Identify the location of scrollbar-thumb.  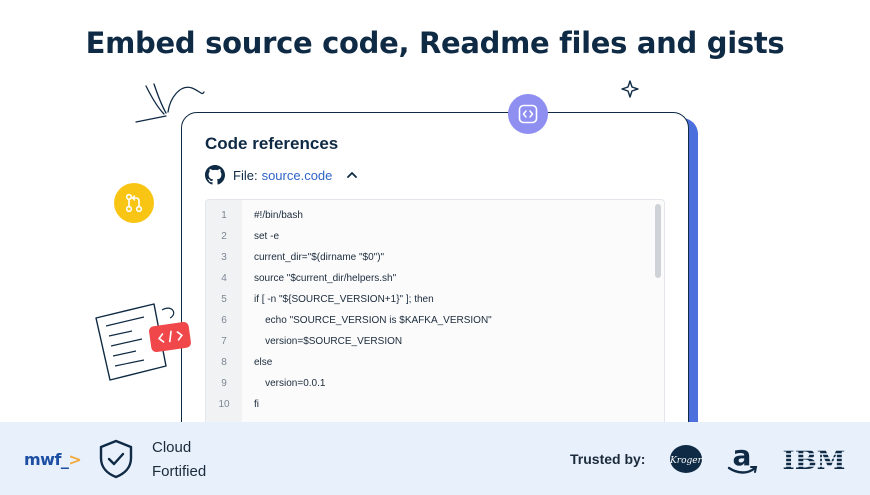
(658, 241).